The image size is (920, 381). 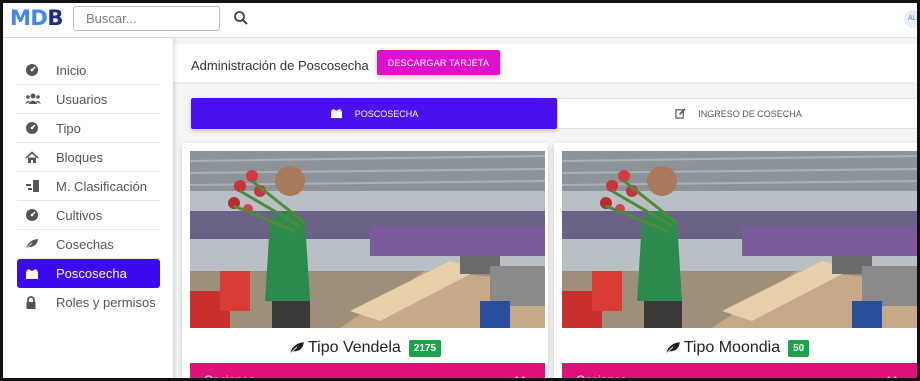 What do you see at coordinates (799, 348) in the screenshot?
I see `count-badge: 50` at bounding box center [799, 348].